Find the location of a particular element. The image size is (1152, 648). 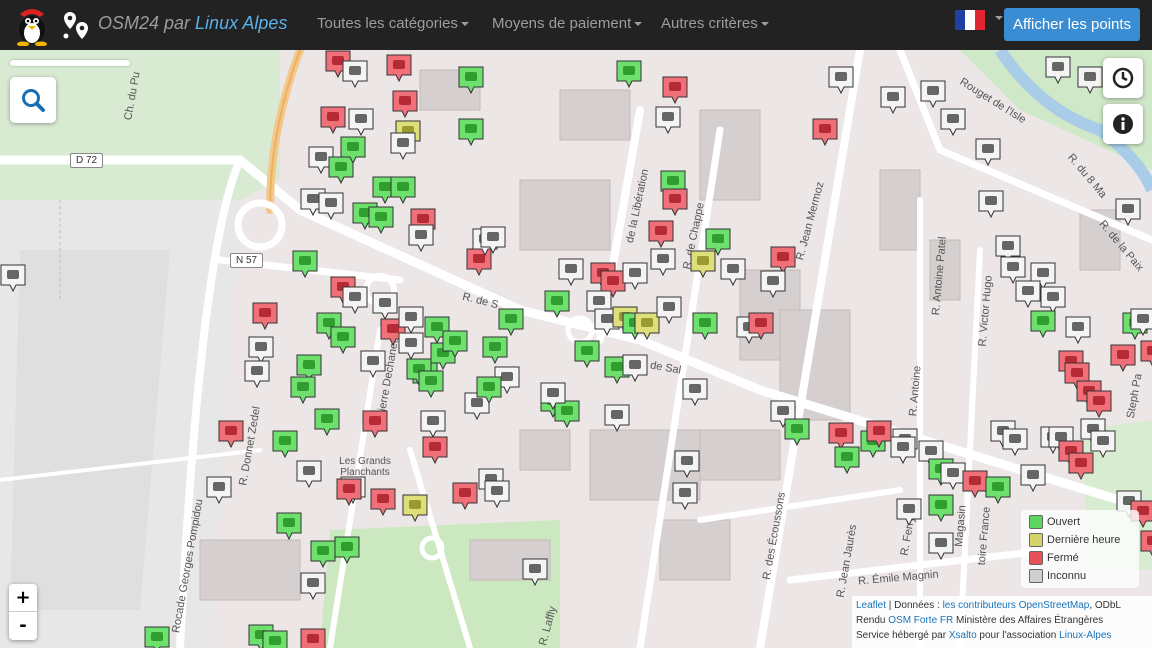

flag-fr-icon is located at coordinates (970, 20).